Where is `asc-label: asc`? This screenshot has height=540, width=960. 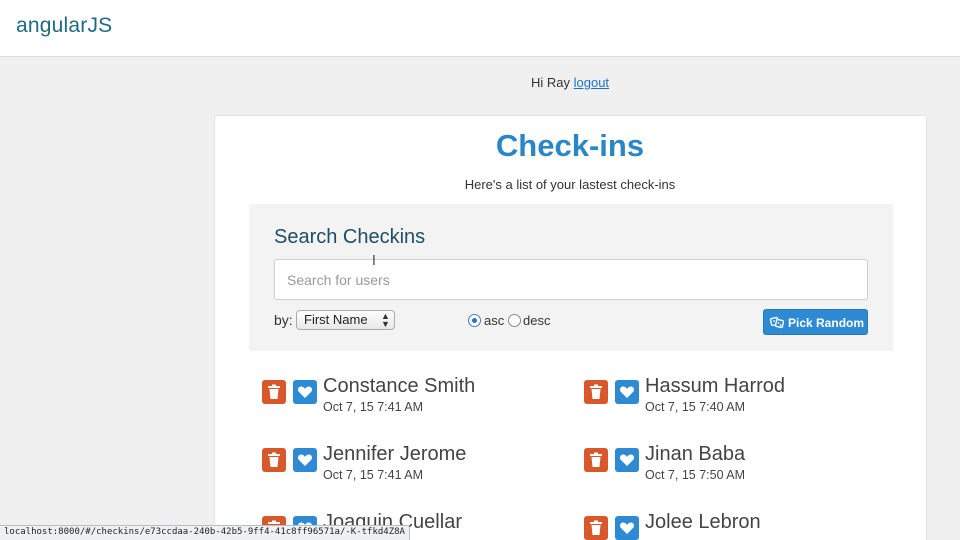 asc-label: asc is located at coordinates (494, 320).